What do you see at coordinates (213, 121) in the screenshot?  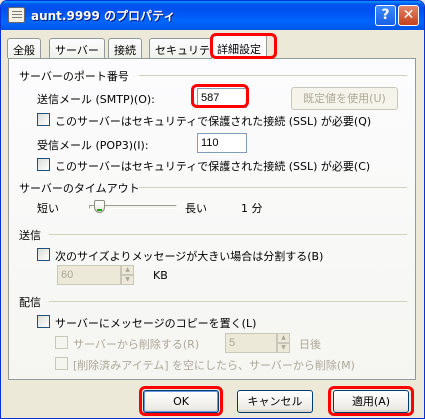 I see `smtp-ssl-label: このサーバーはセキュリティで保護された接続 (SSL) が必要(Q)` at bounding box center [213, 121].